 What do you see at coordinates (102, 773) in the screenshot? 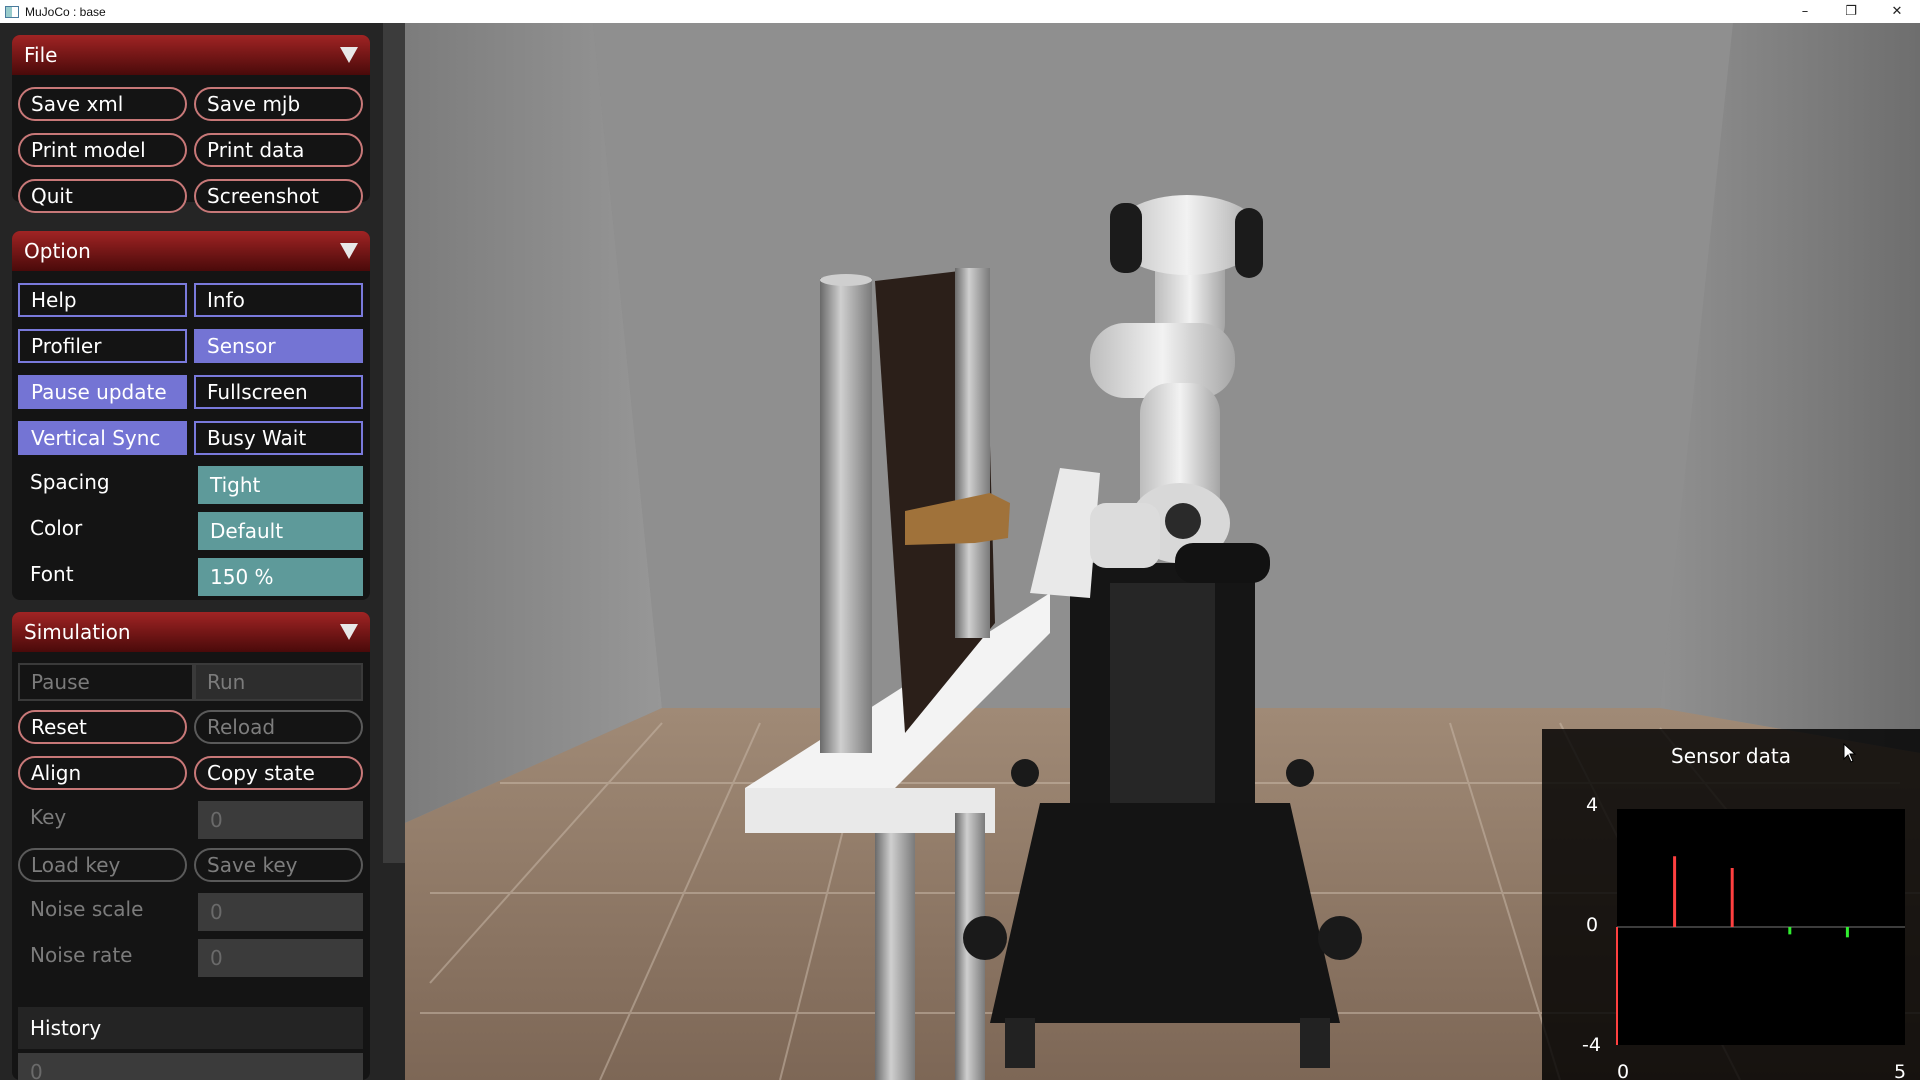
I see `align-button: Align` at bounding box center [102, 773].